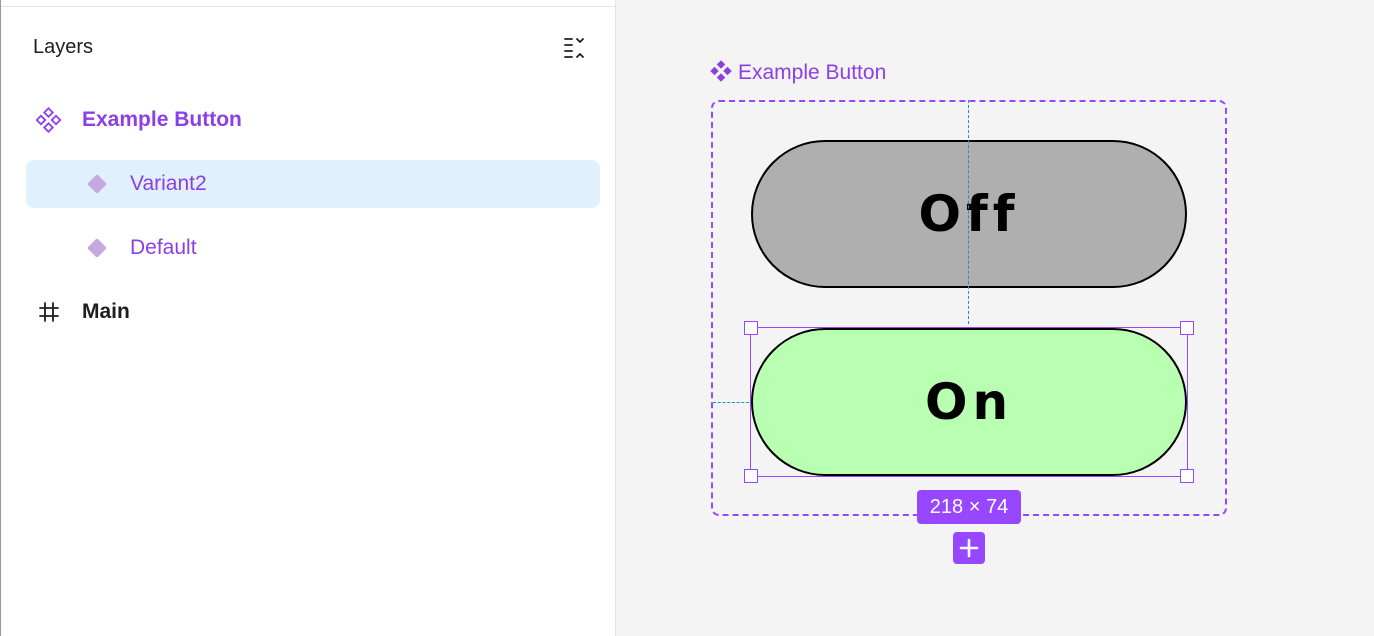 The height and width of the screenshot is (636, 1374). I want to click on resize-handle-top-left, so click(751, 328).